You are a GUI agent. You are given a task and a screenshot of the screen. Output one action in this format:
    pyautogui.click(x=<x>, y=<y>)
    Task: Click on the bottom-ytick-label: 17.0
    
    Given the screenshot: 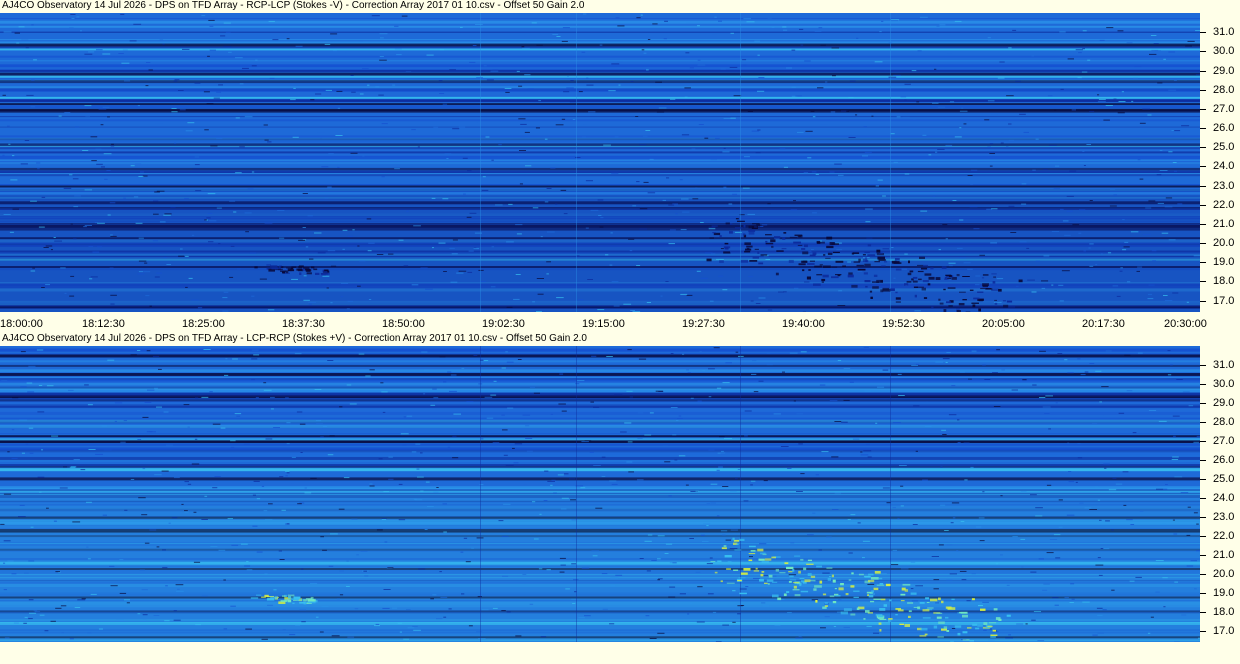 What is the action you would take?
    pyautogui.click(x=1224, y=630)
    